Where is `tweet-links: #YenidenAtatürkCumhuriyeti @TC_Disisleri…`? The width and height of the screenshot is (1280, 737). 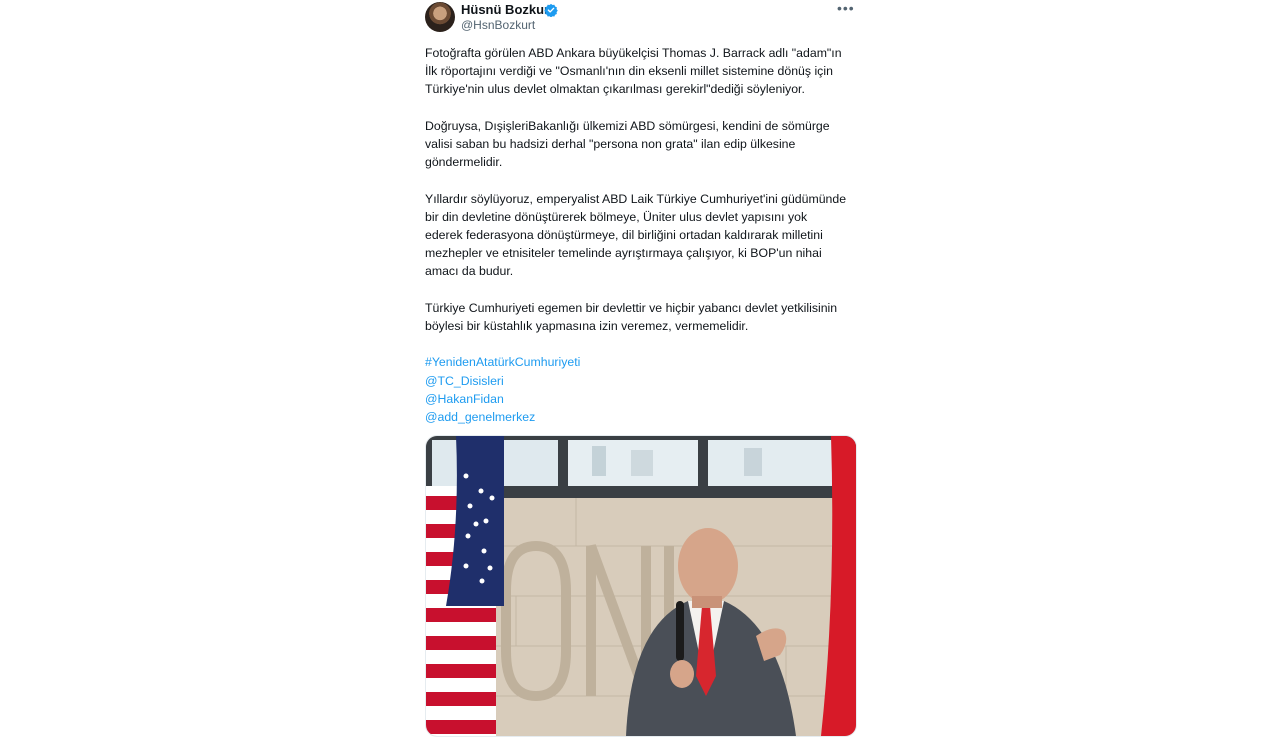 tweet-links: #YenidenAtatürkCumhuriyeti @TC_Disisleri… is located at coordinates (641, 389).